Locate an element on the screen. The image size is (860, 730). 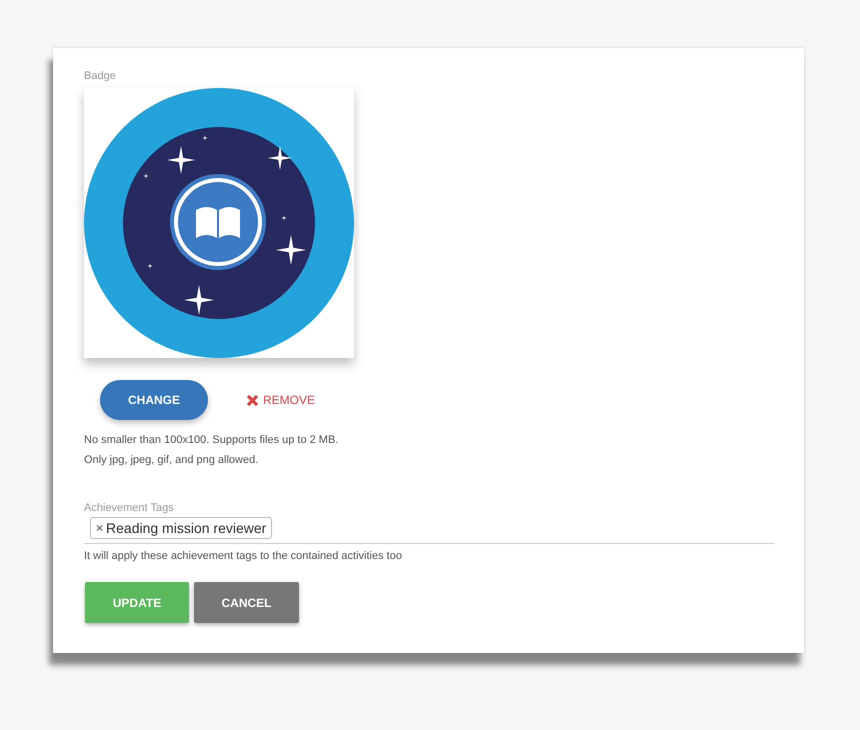
change-button: CHANGE is located at coordinates (154, 400).